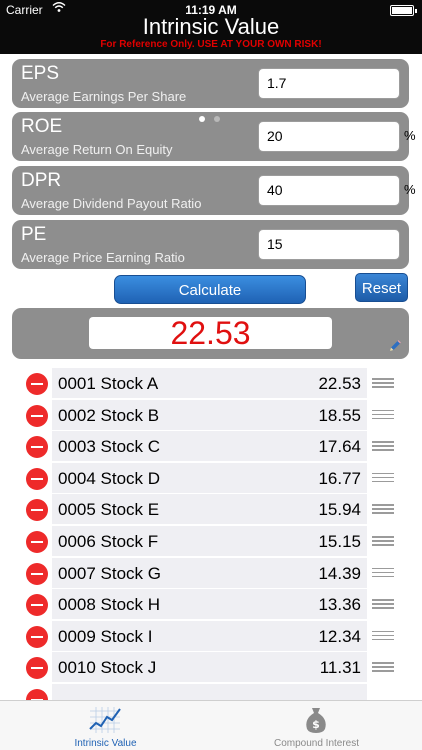  Describe the element at coordinates (339, 573) in the screenshot. I see `stock-value: 14.39` at that location.